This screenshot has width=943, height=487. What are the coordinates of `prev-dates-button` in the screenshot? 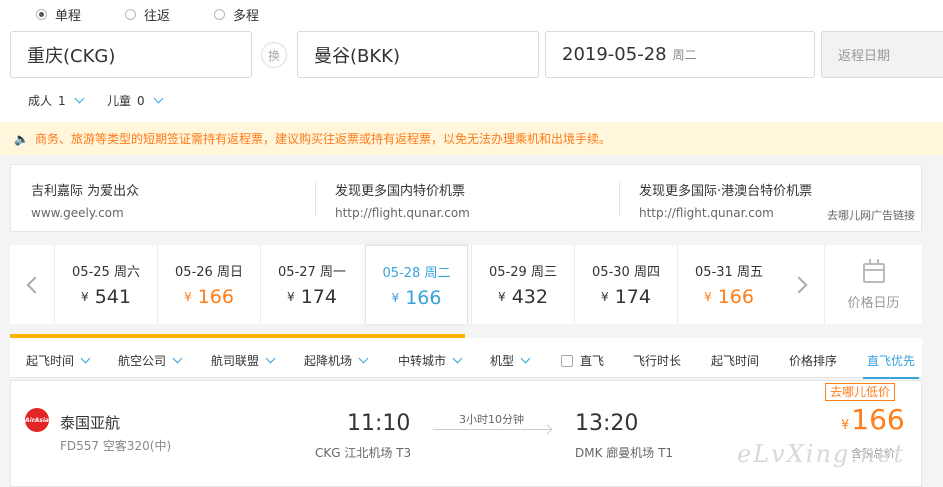 It's located at (32, 284).